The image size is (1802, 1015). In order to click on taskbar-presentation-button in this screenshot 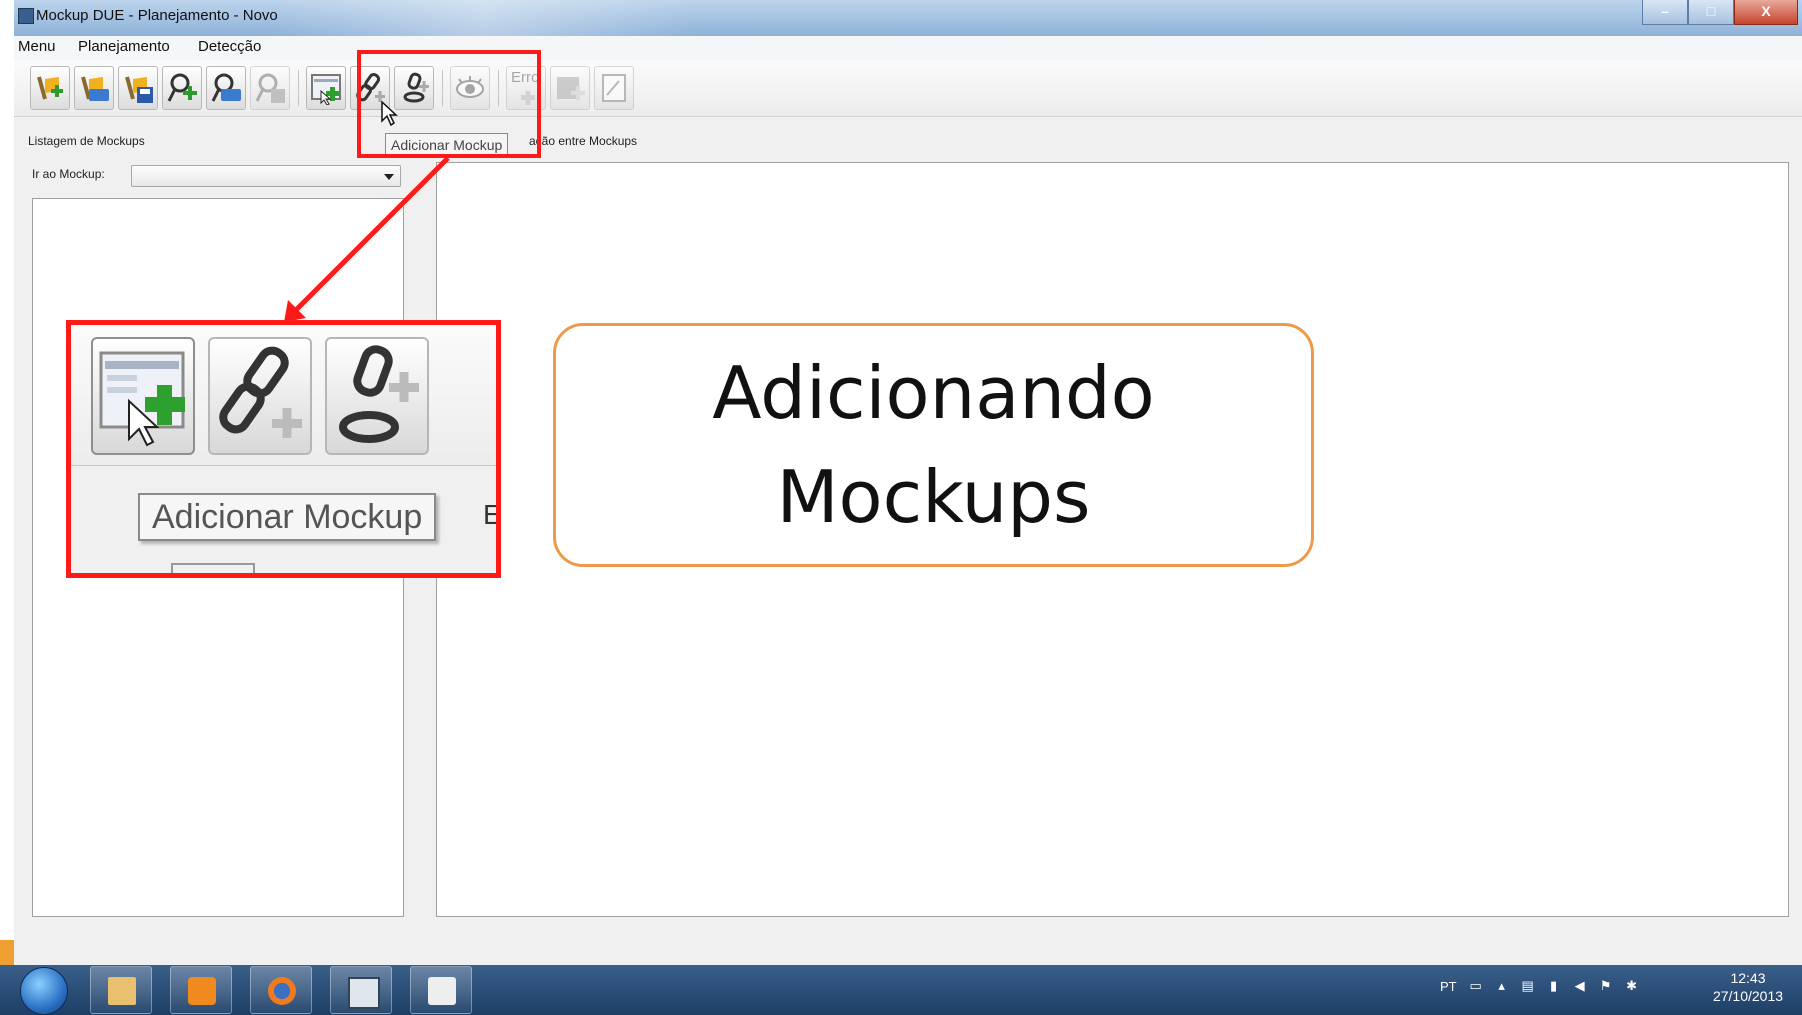, I will do `click(441, 990)`.